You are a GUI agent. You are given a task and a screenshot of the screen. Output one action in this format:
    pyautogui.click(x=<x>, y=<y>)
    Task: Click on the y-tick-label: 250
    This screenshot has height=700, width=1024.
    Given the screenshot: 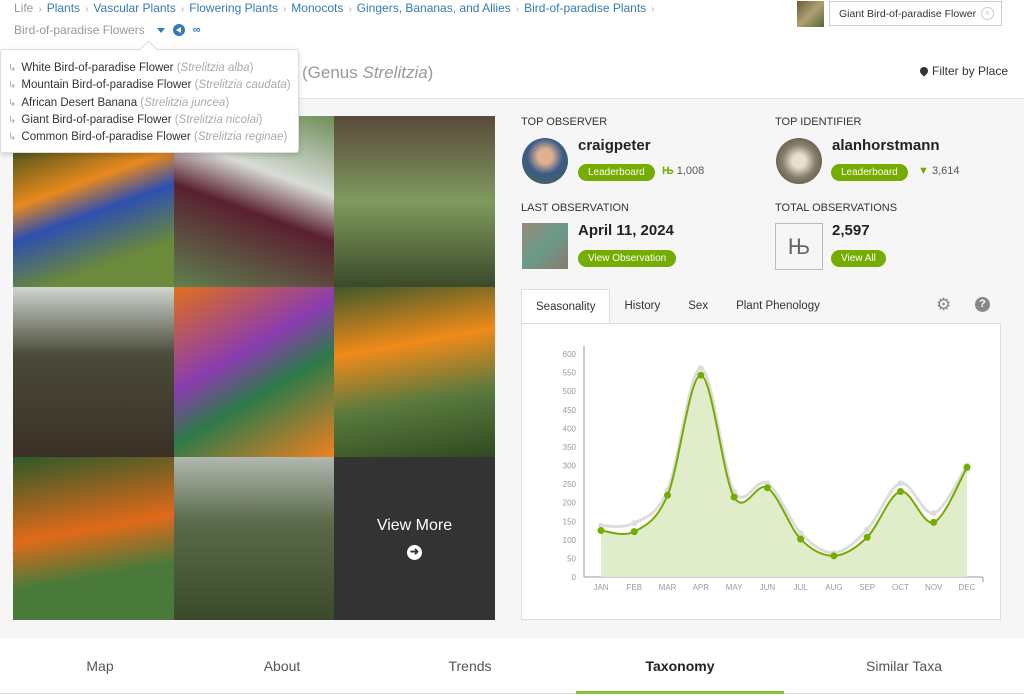 What is the action you would take?
    pyautogui.click(x=570, y=484)
    